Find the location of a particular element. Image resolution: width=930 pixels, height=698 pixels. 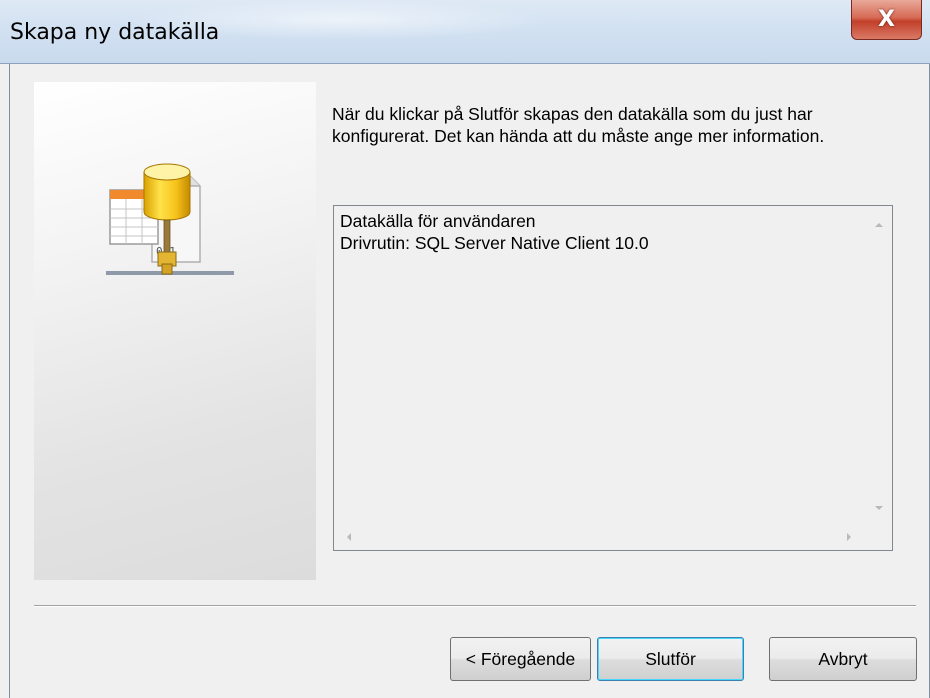

button-separator is located at coordinates (475, 606).